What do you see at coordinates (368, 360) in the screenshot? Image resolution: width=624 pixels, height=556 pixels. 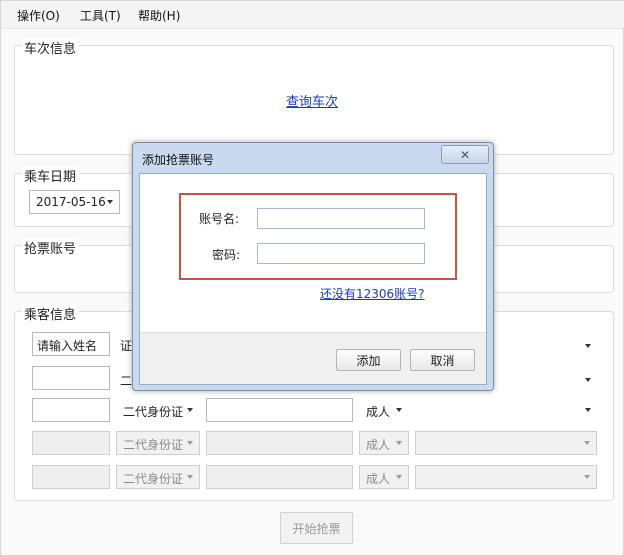 I see `add-button: 添加` at bounding box center [368, 360].